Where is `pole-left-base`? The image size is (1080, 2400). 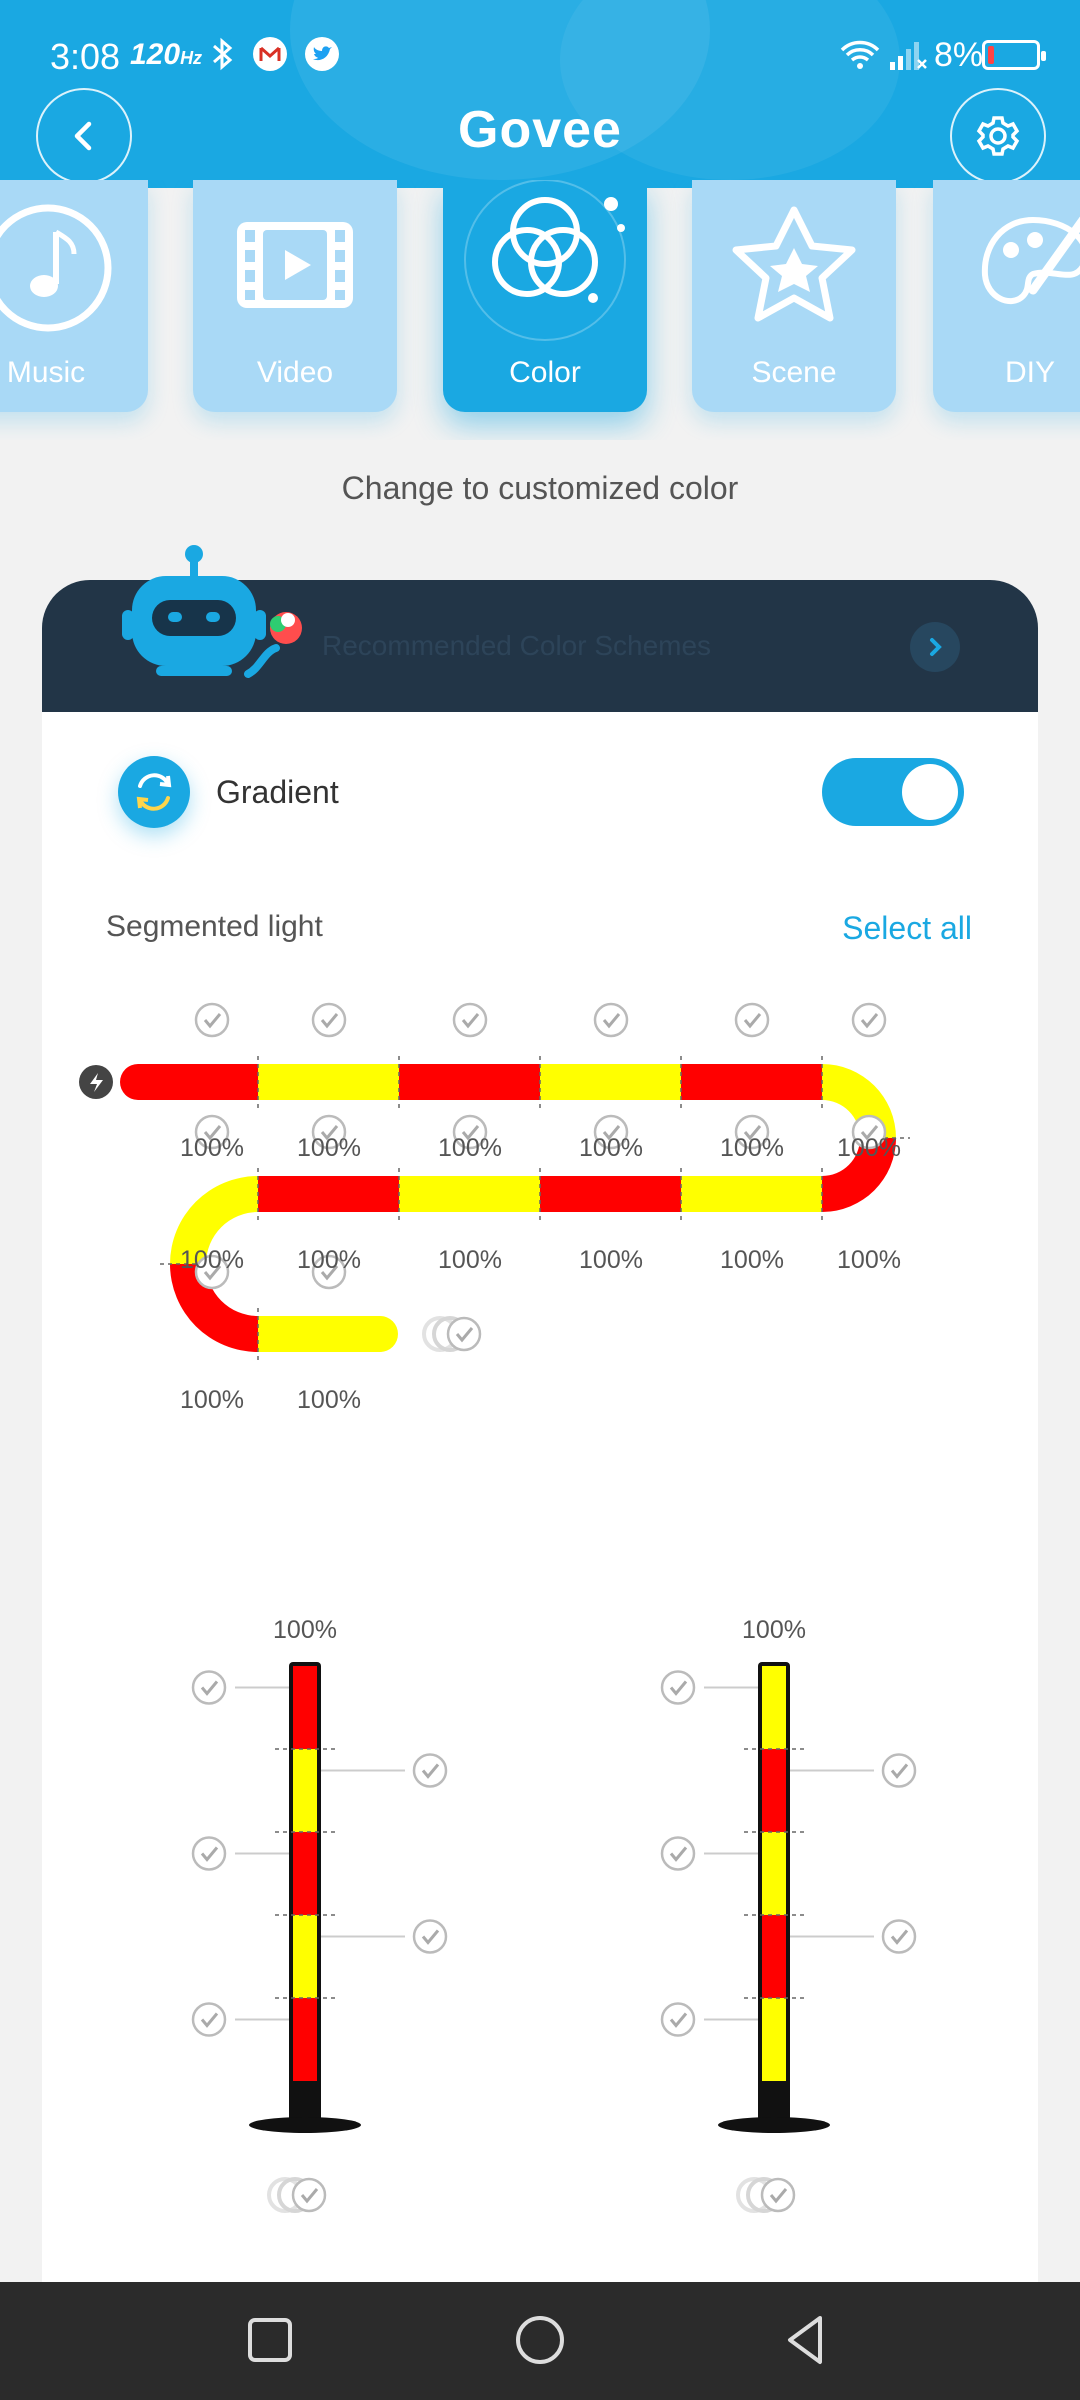 pole-left-base is located at coordinates (305, 2125).